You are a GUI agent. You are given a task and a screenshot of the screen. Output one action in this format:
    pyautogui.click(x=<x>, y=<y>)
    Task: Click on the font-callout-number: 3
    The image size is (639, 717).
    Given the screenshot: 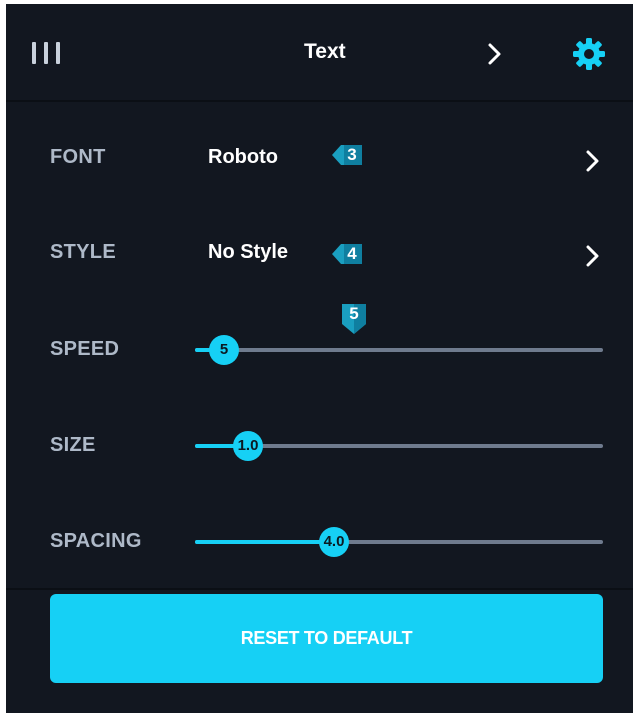 What is the action you would take?
    pyautogui.click(x=352, y=154)
    